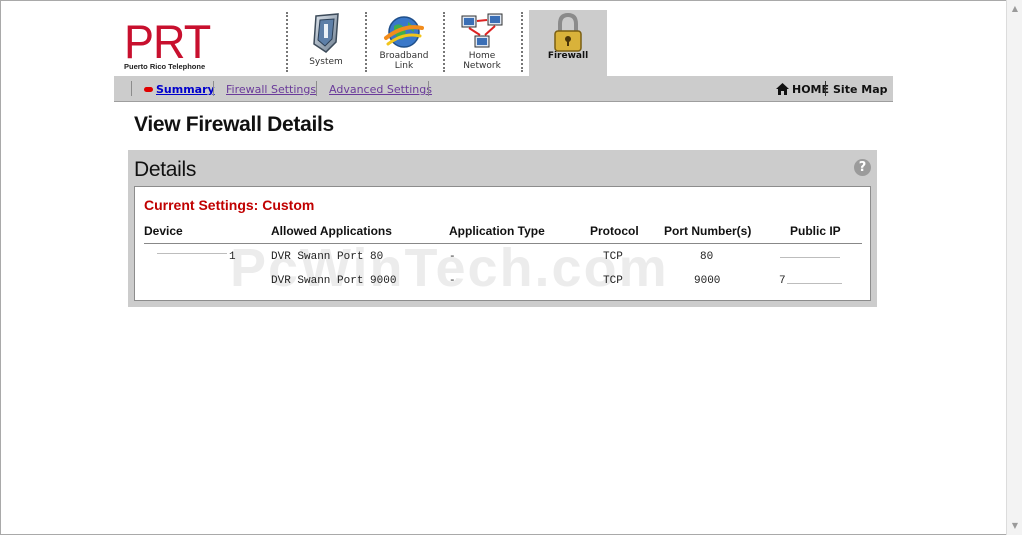  I want to click on header-divider, so click(503, 243).